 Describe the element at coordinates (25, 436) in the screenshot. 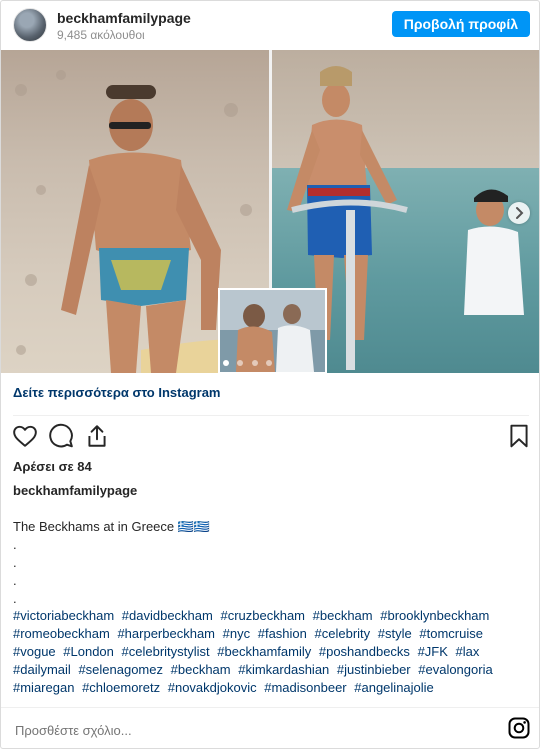

I see `heart-icon` at that location.